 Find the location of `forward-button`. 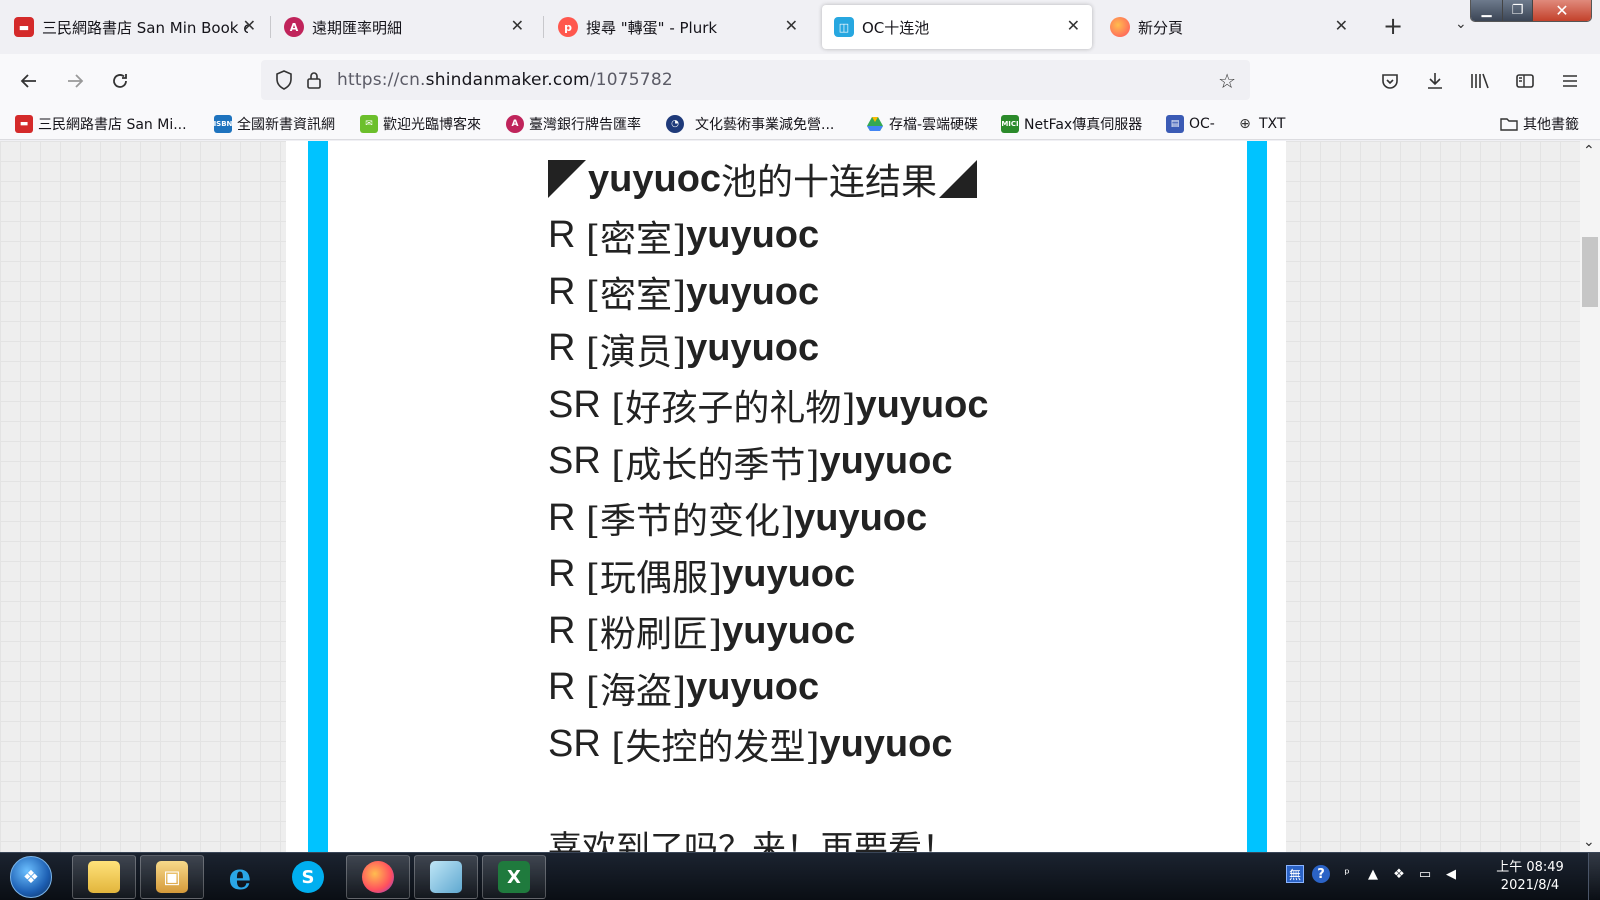

forward-button is located at coordinates (75, 81).